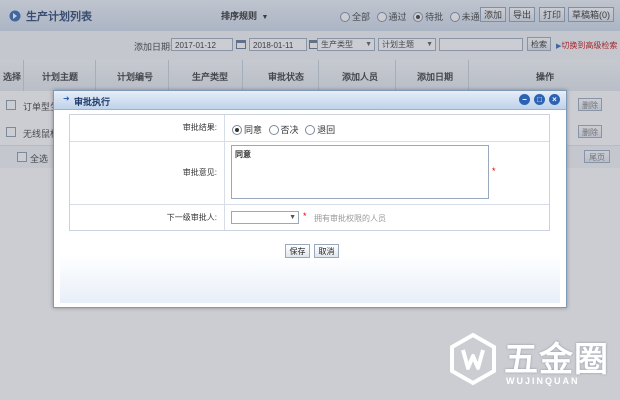  What do you see at coordinates (556, 360) in the screenshot?
I see `brand-name: 五金圈` at bounding box center [556, 360].